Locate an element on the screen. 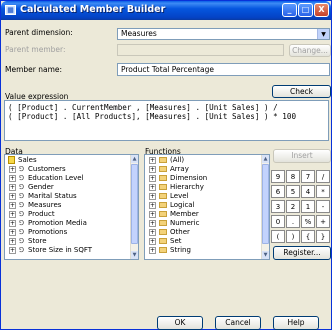 The height and width of the screenshot is (332, 334). keypad-open-brace: { is located at coordinates (308, 236).